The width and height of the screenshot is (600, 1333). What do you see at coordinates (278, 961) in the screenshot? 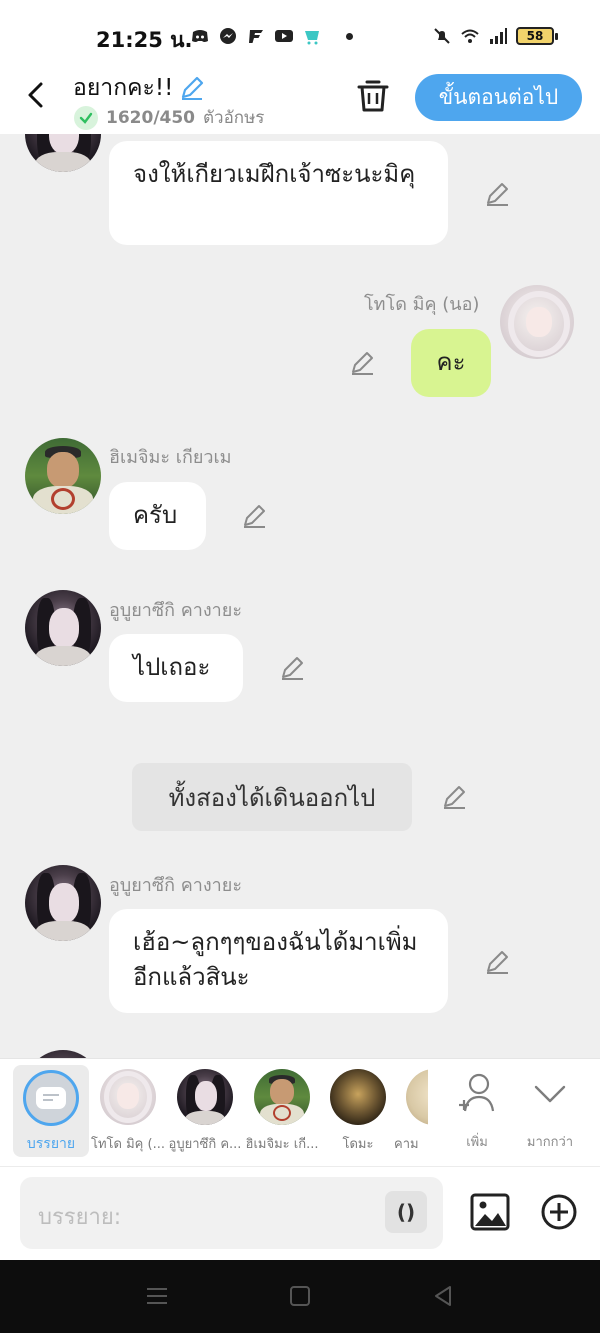
I see `message-bubble: เฮ้อ~ลูกๆๆของฉันได้มาเพิ่มอีกแล้วสินะ` at bounding box center [278, 961].